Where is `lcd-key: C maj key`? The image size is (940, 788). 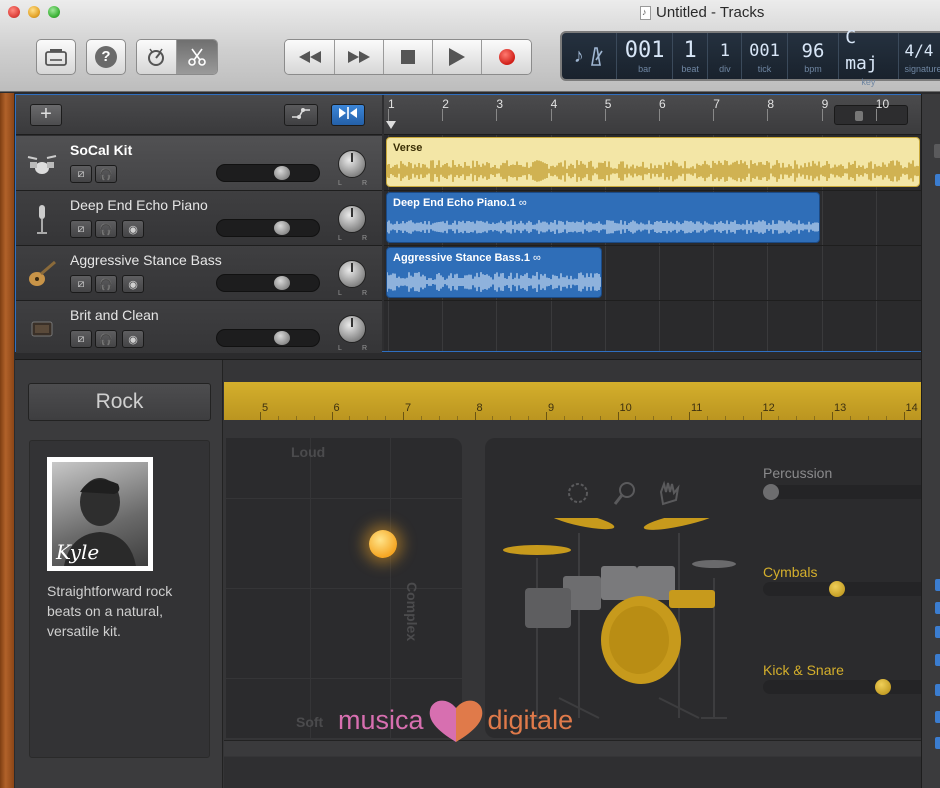 lcd-key: C maj key is located at coordinates (869, 57).